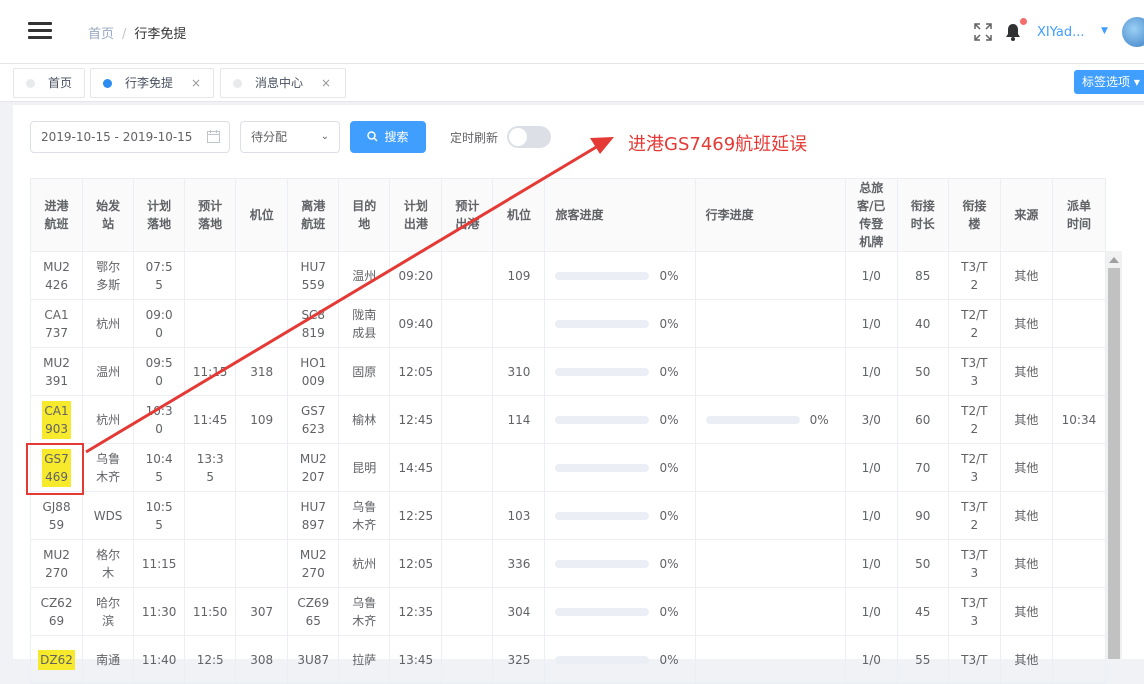  I want to click on annotation-text: 进港GS7469航班延误, so click(718, 144).